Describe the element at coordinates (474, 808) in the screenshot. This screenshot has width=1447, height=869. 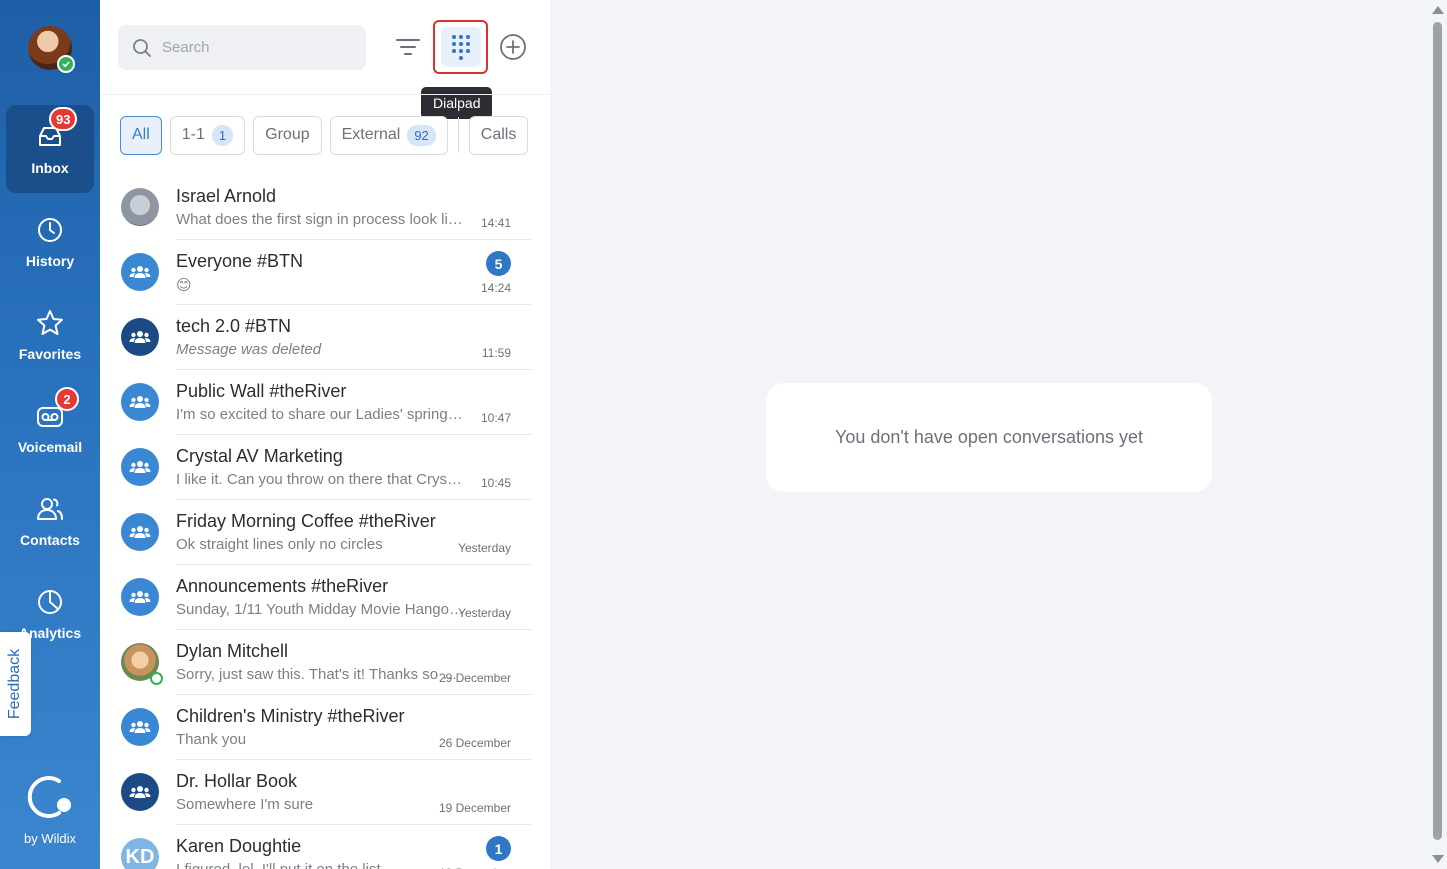
I see `conversation-time: 19 December` at that location.